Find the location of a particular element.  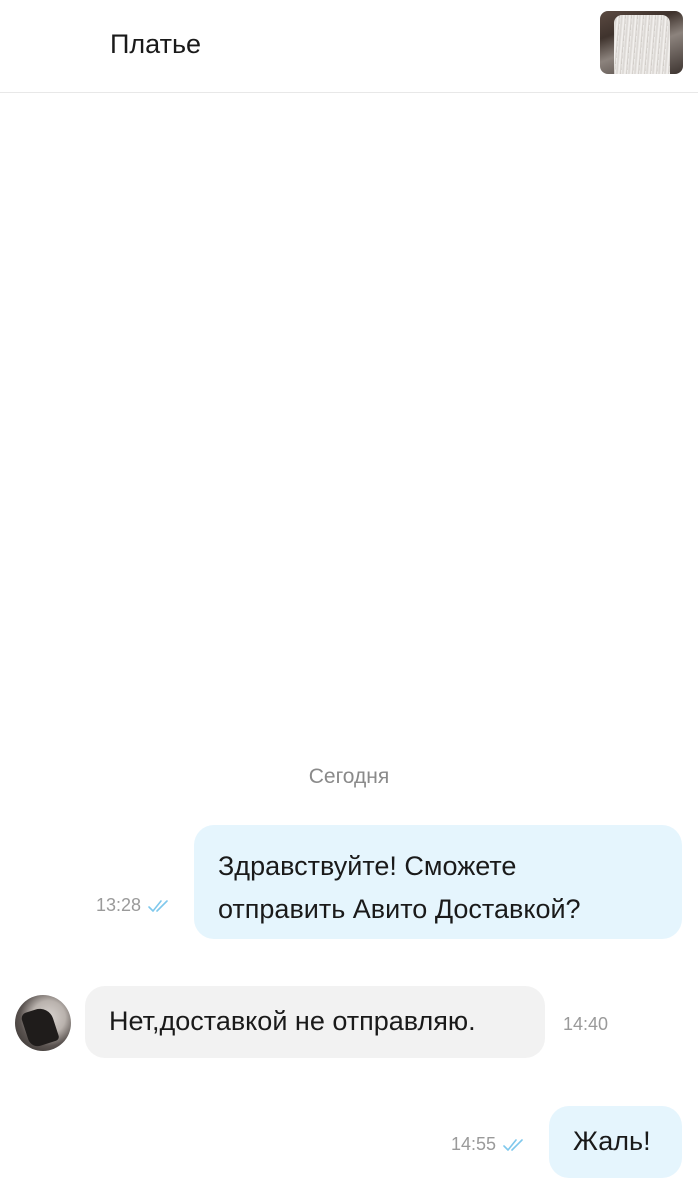

item-thumbnail is located at coordinates (641, 42).